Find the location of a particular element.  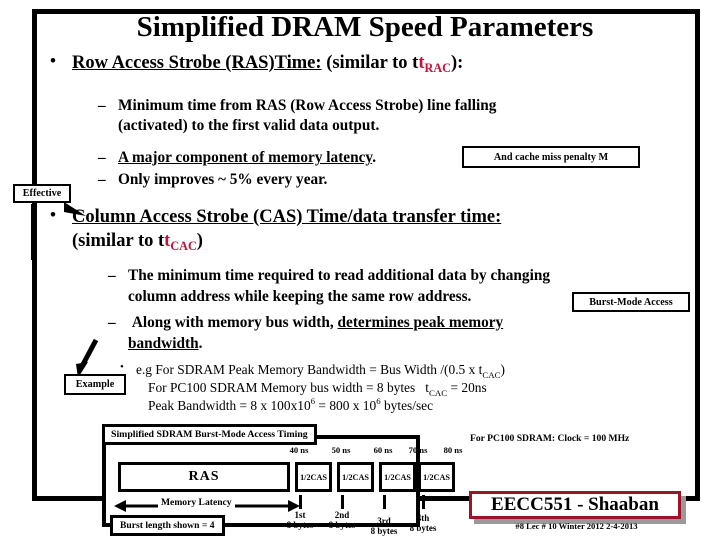

order-label-3rd: 3rd 8 bytes is located at coordinates (384, 526).